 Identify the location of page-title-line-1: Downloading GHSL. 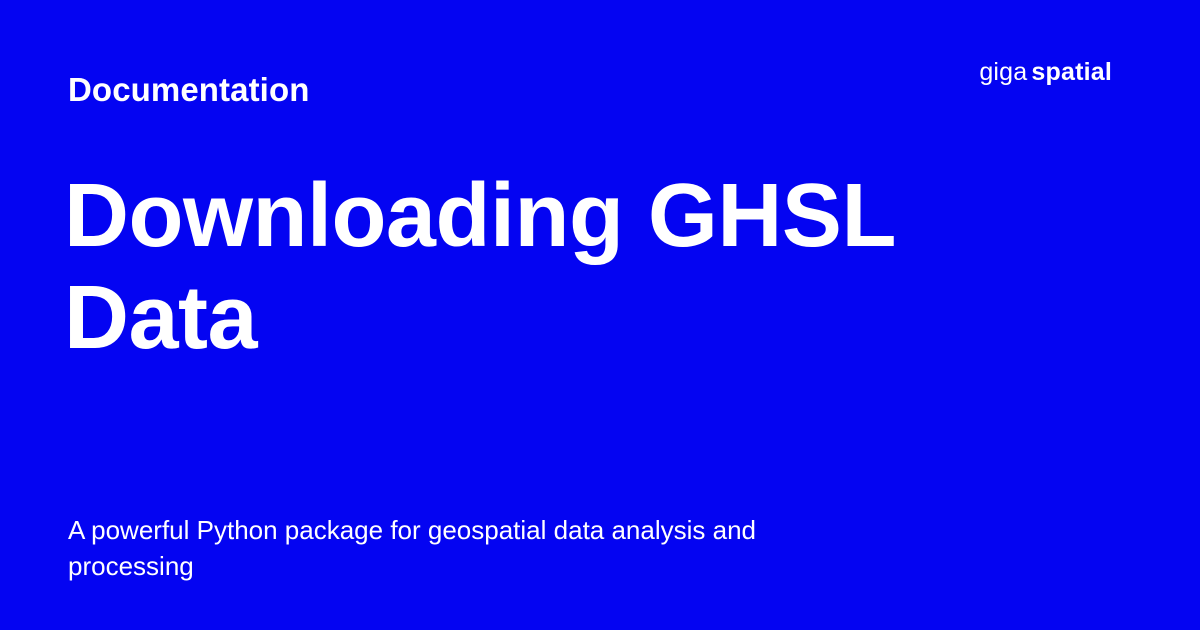
(480, 216).